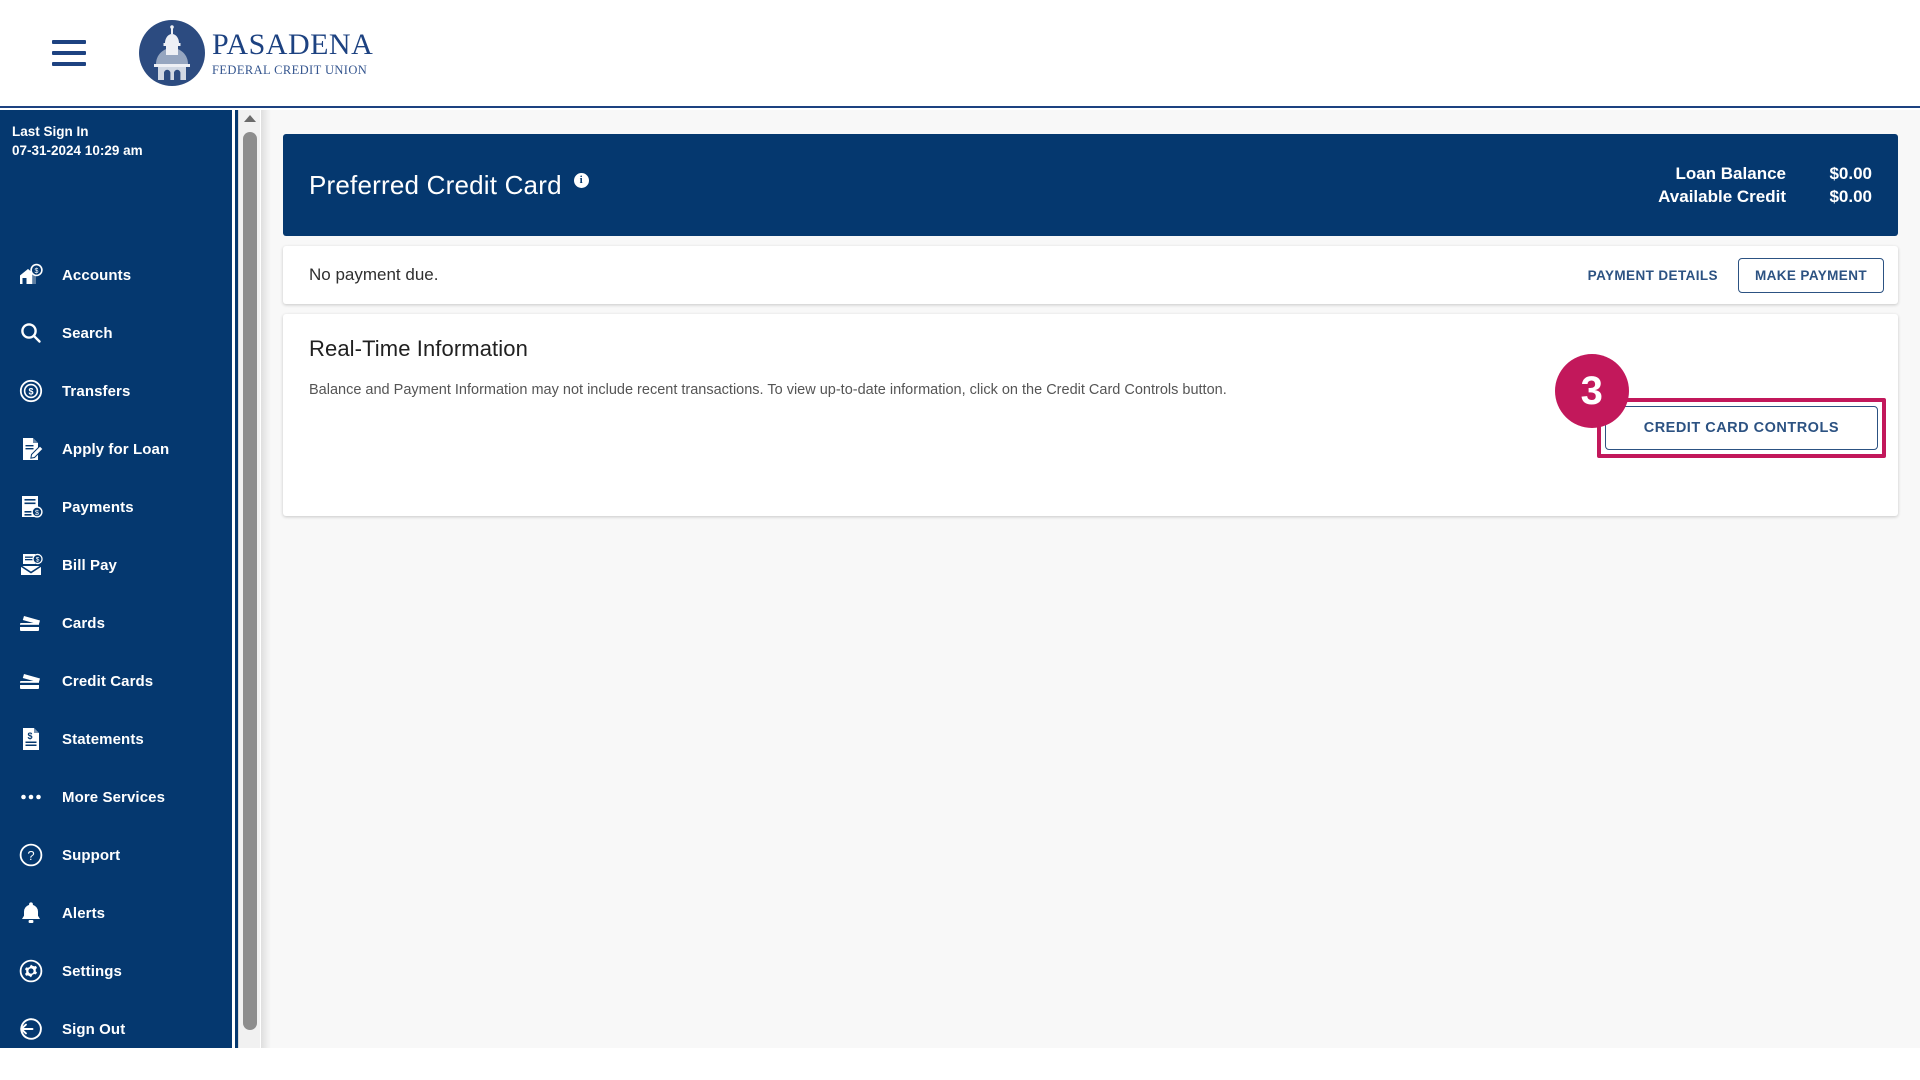 The height and width of the screenshot is (1080, 1920). I want to click on app-header: PASADENA FEDERAL CREDIT UNION, so click(960, 54).